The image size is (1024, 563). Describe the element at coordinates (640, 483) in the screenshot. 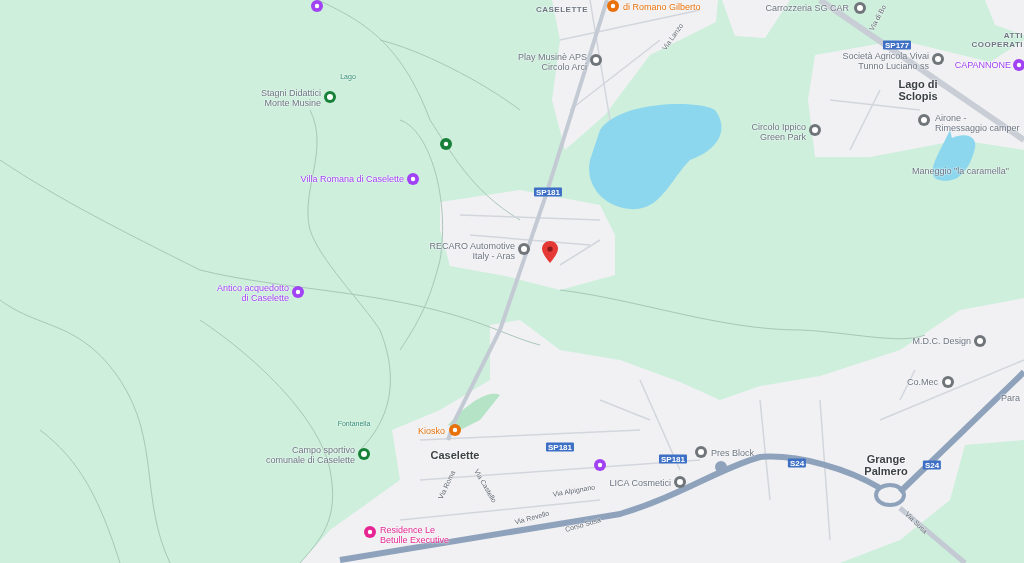

I see `place-label: LICA Cosmetici` at that location.